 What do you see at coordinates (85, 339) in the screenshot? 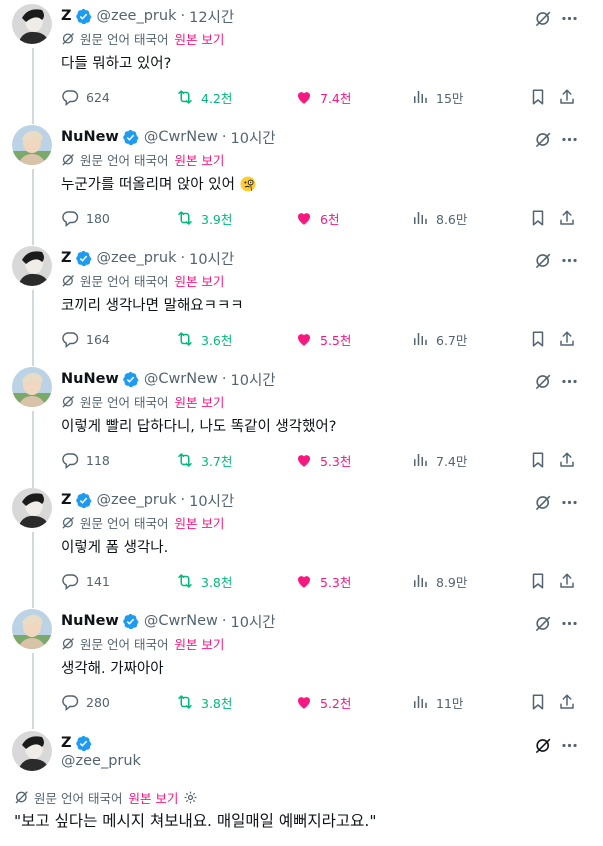
I see `reply-button: 164` at bounding box center [85, 339].